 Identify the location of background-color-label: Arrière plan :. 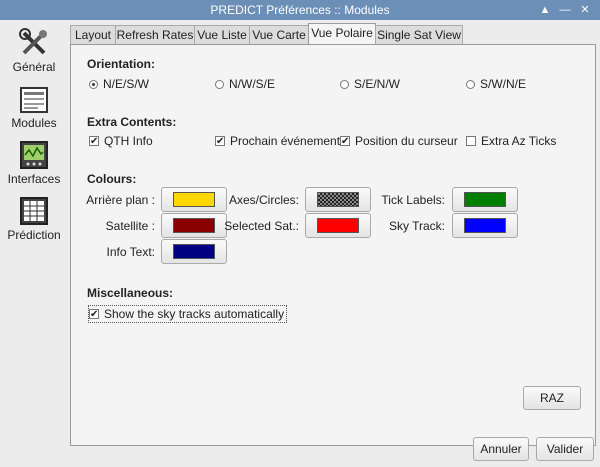
(120, 200).